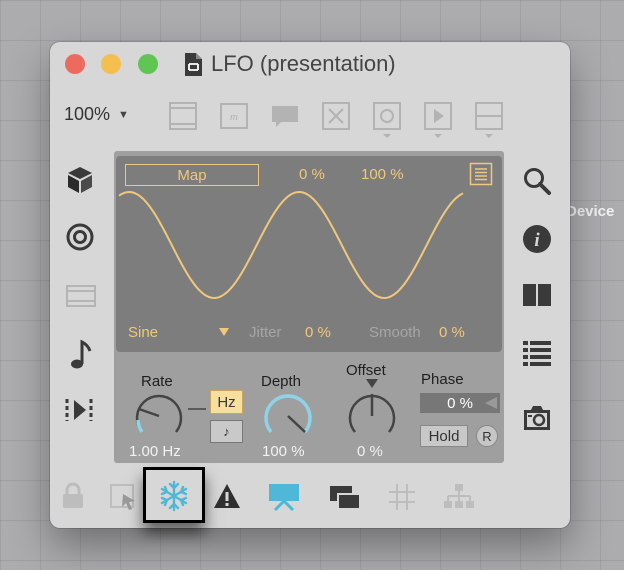 The height and width of the screenshot is (570, 624). Describe the element at coordinates (382, 174) in the screenshot. I see `scale-value: 100 %` at that location.